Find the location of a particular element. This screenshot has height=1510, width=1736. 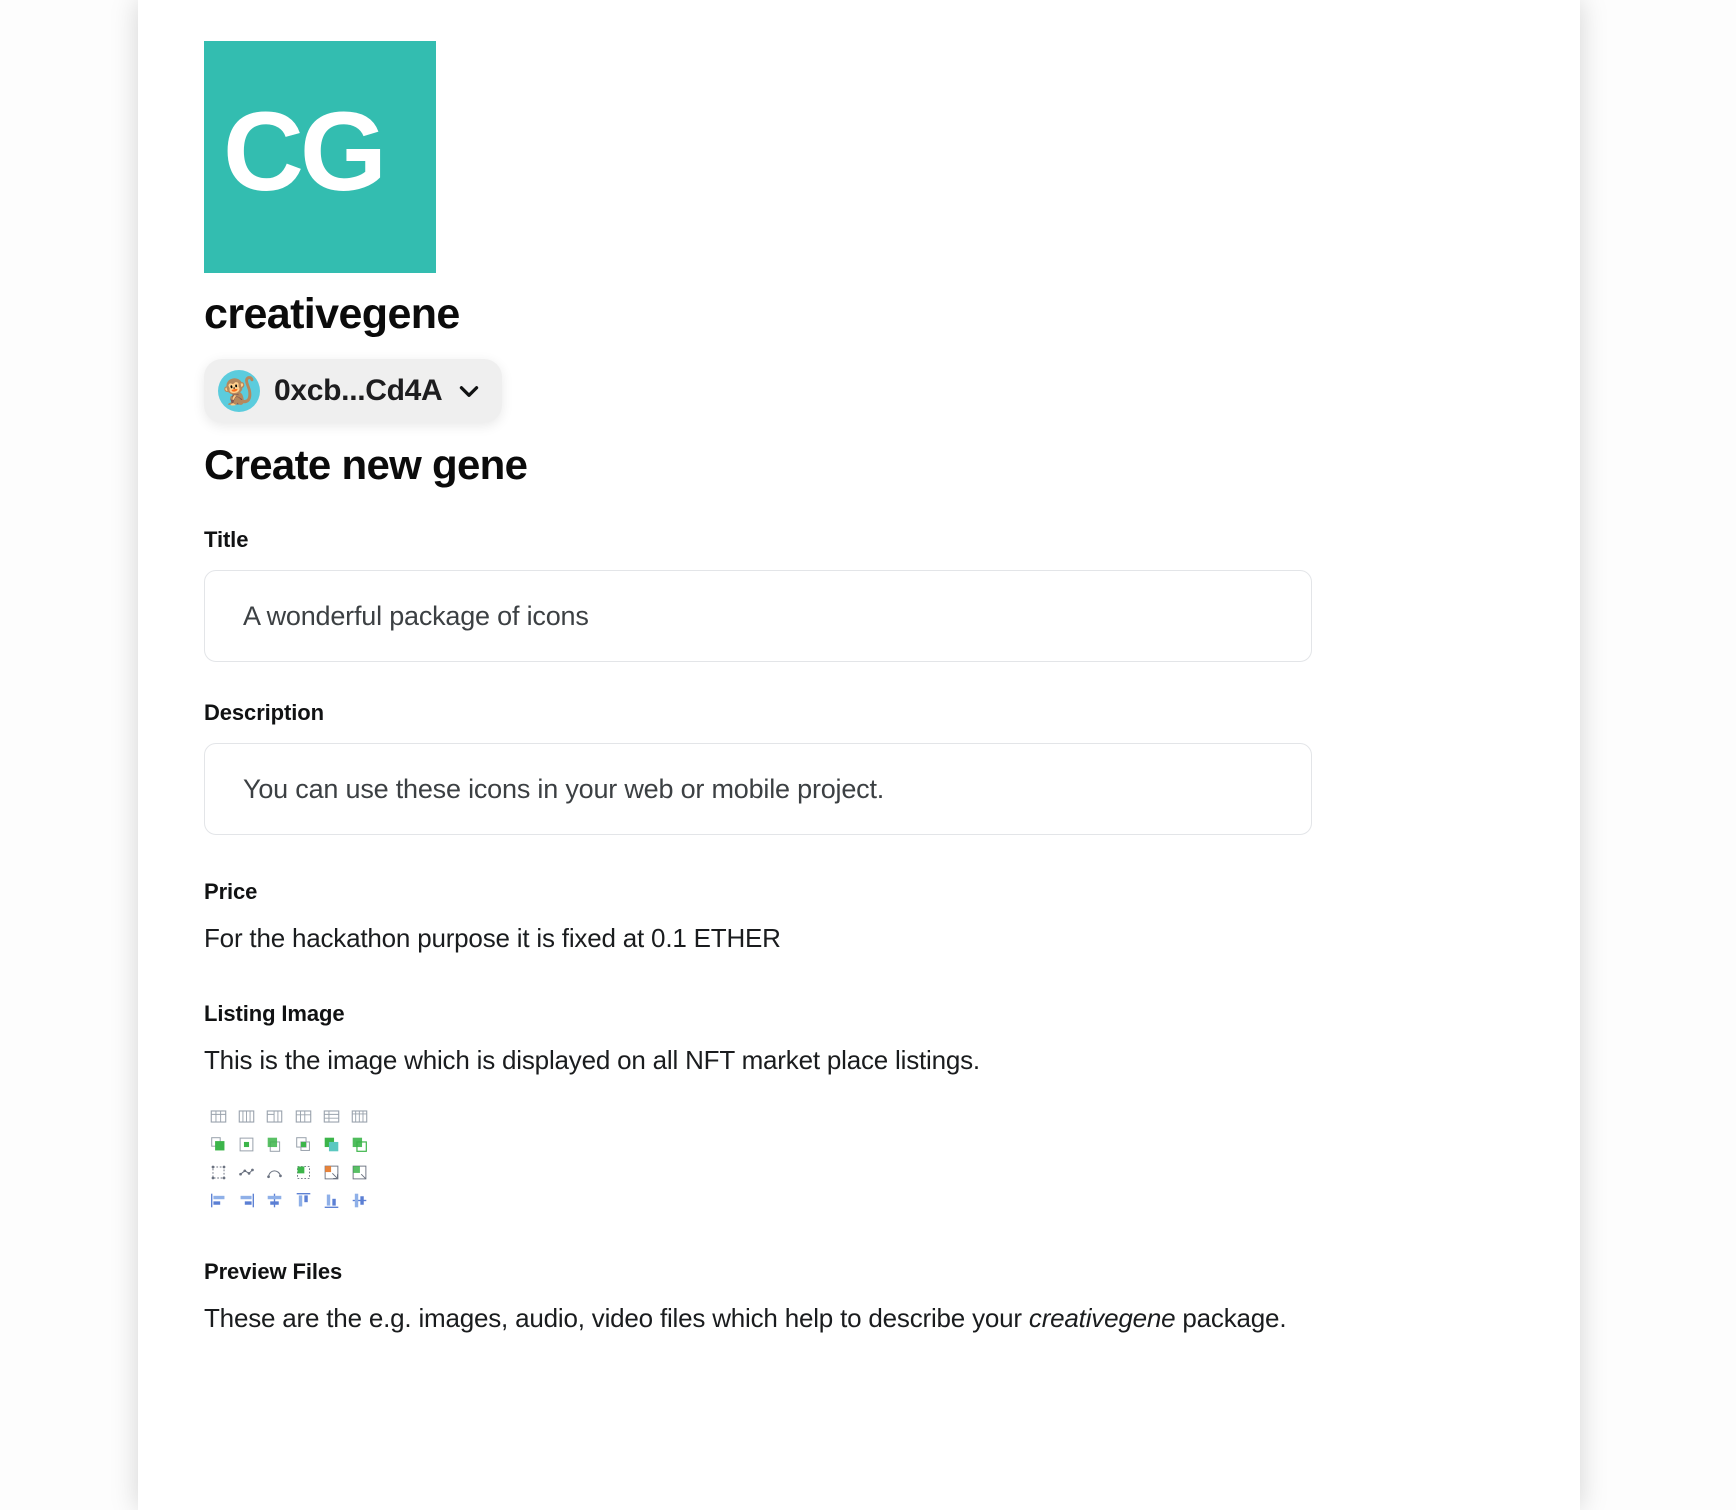

resize-corner-icon is located at coordinates (331, 1173).